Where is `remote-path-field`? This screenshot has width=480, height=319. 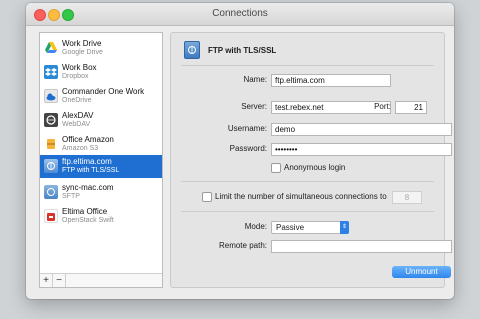 remote-path-field is located at coordinates (361, 246).